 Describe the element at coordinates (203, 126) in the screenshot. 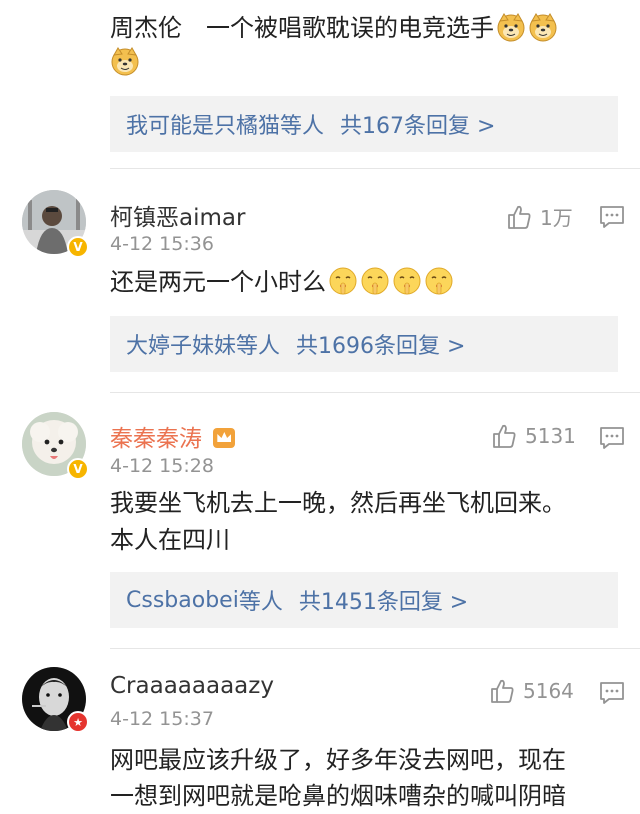

I see `reply-user: 我可能是只橘猫` at that location.